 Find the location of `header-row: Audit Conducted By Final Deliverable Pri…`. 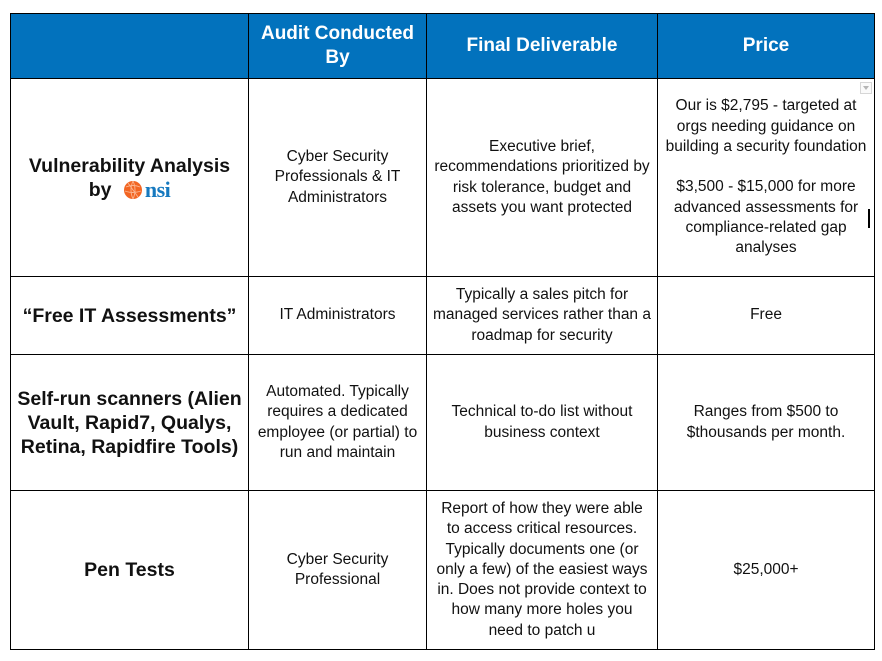

header-row: Audit Conducted By Final Deliverable Pri… is located at coordinates (442, 46).